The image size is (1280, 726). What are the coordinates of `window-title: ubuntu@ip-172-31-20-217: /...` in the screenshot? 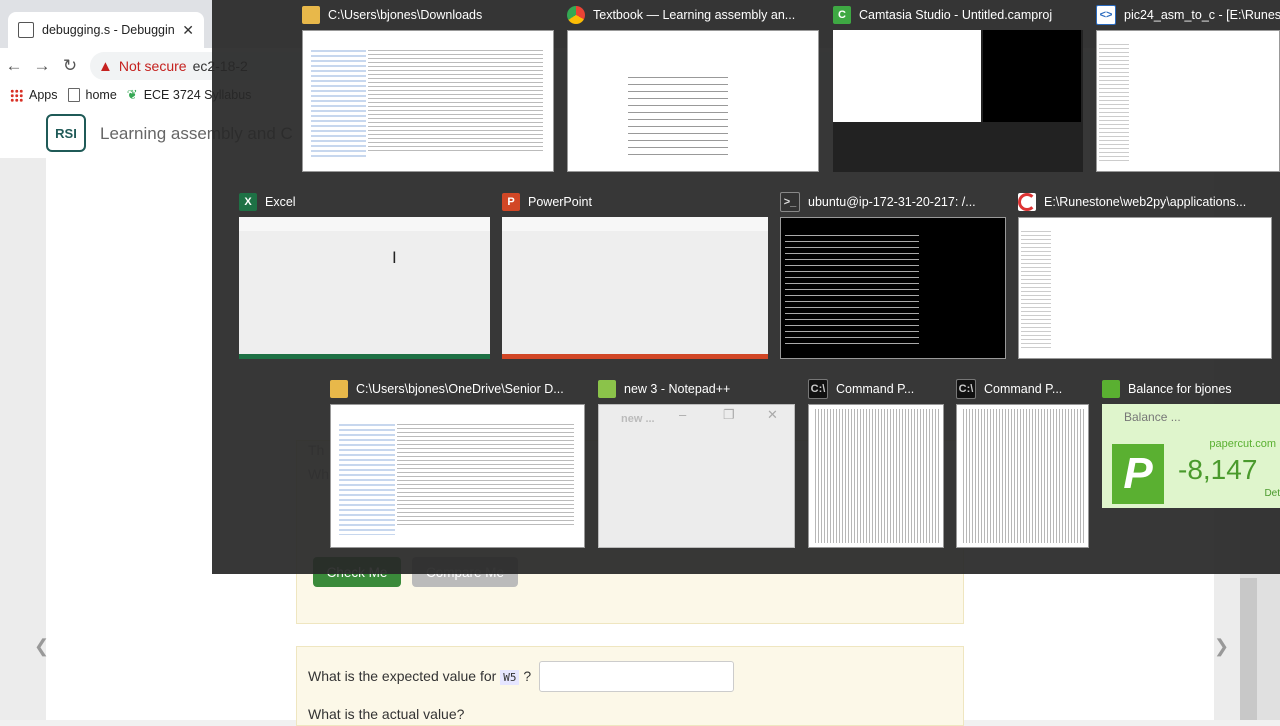 It's located at (892, 202).